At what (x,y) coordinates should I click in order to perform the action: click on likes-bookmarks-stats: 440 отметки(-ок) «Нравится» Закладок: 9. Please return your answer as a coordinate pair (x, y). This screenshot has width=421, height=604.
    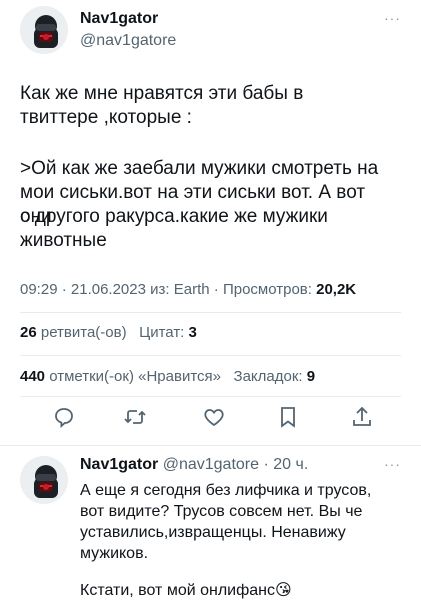
    Looking at the image, I should click on (167, 376).